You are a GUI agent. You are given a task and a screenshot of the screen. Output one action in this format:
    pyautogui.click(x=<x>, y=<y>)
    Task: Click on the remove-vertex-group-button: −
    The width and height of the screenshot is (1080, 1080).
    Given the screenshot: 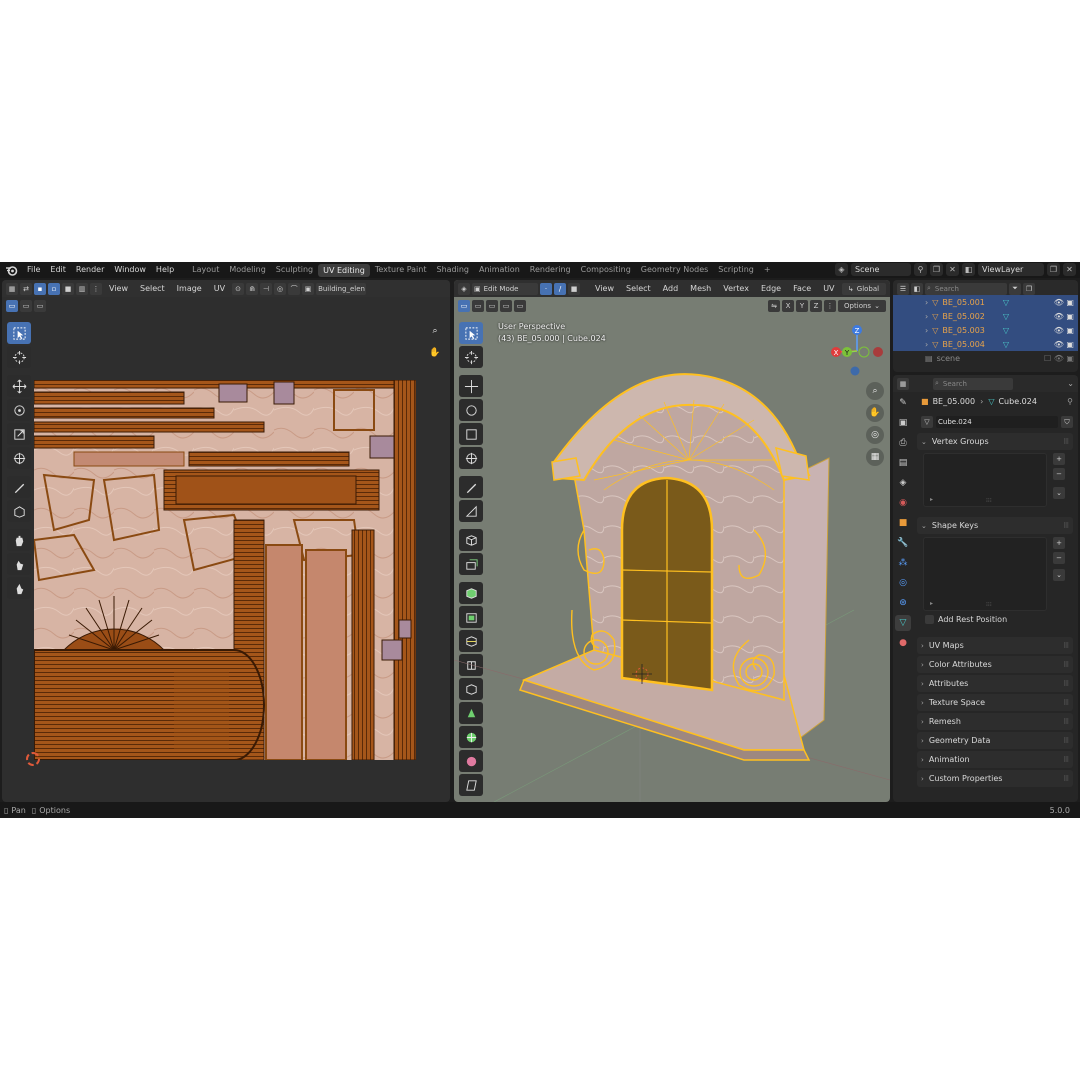 What is the action you would take?
    pyautogui.click(x=1059, y=474)
    